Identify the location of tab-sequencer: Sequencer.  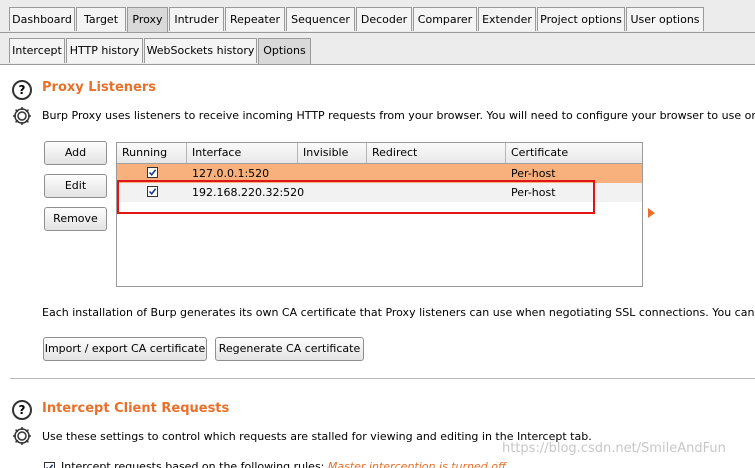
(320, 19).